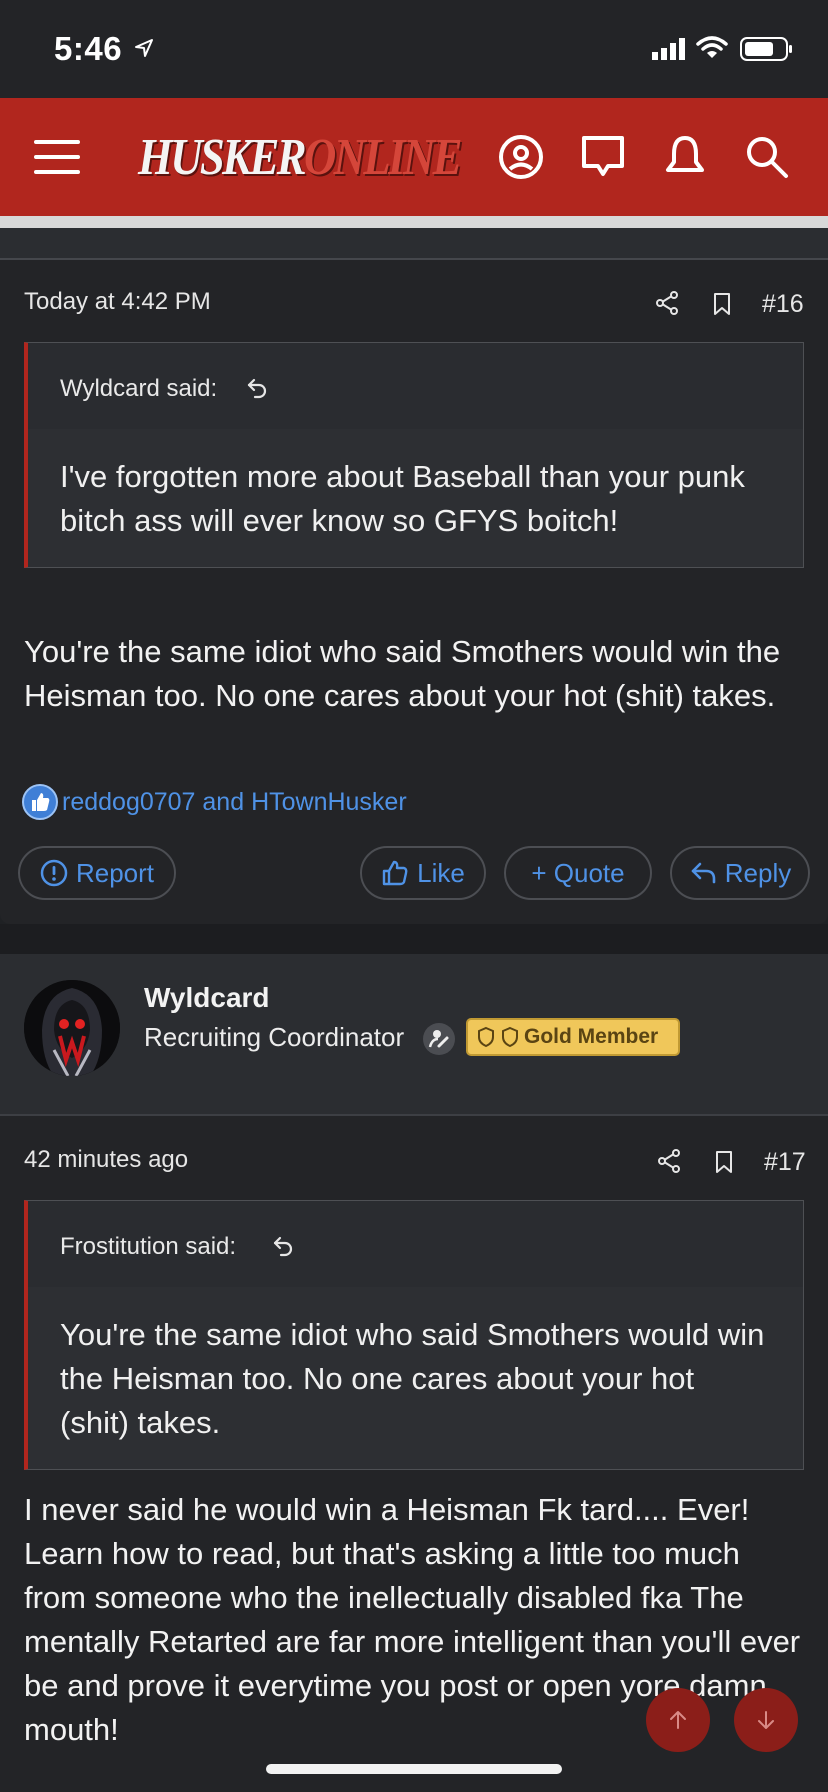 Image resolution: width=828 pixels, height=1792 pixels. What do you see at coordinates (758, 872) in the screenshot?
I see `reply-label: Reply` at bounding box center [758, 872].